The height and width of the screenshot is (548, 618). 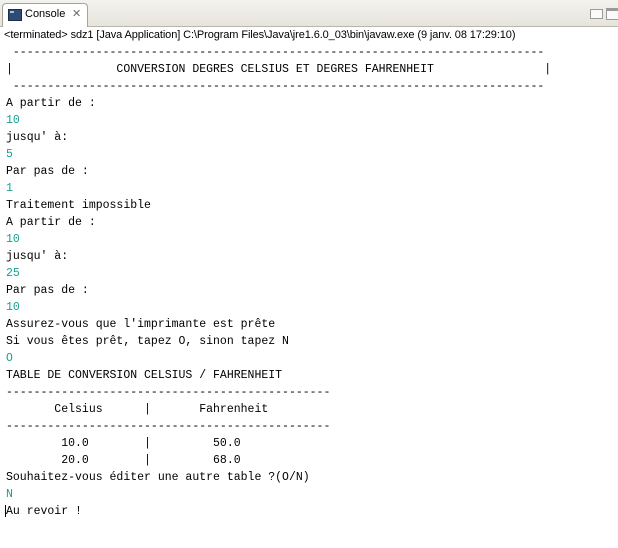 What do you see at coordinates (13, 273) in the screenshot?
I see `console-input-line: 25` at bounding box center [13, 273].